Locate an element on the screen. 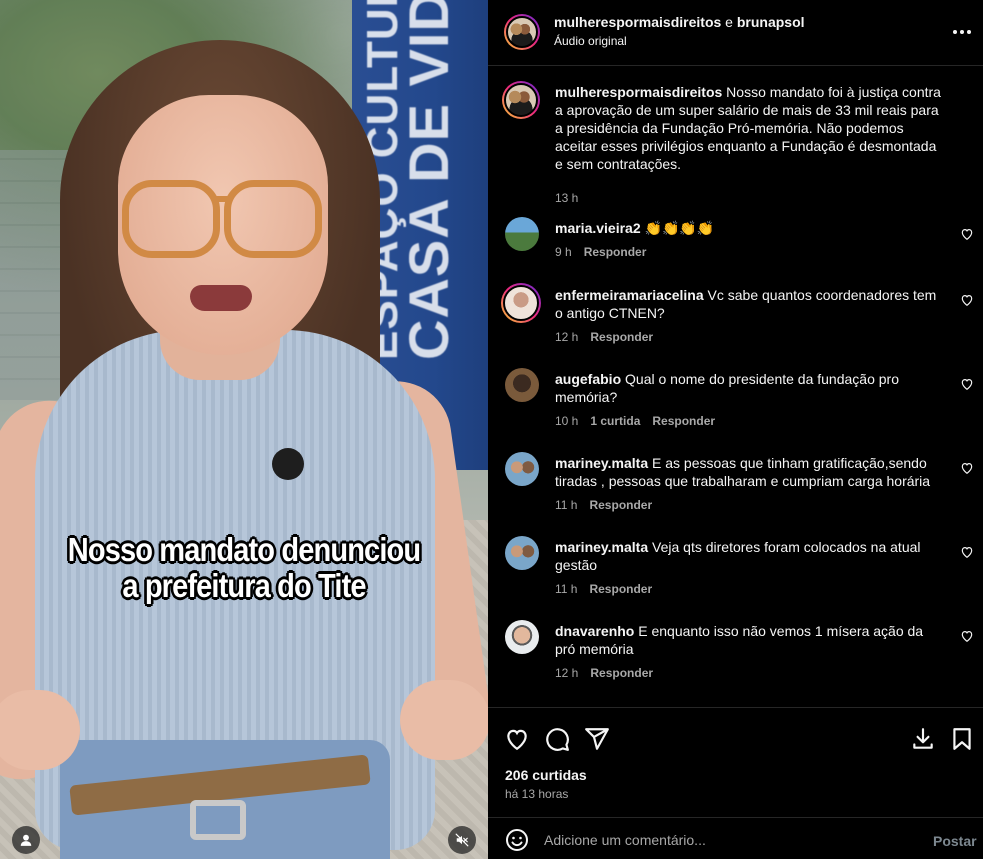 This screenshot has height=859, width=983. comment-username: maria.vieira2 is located at coordinates (598, 228).